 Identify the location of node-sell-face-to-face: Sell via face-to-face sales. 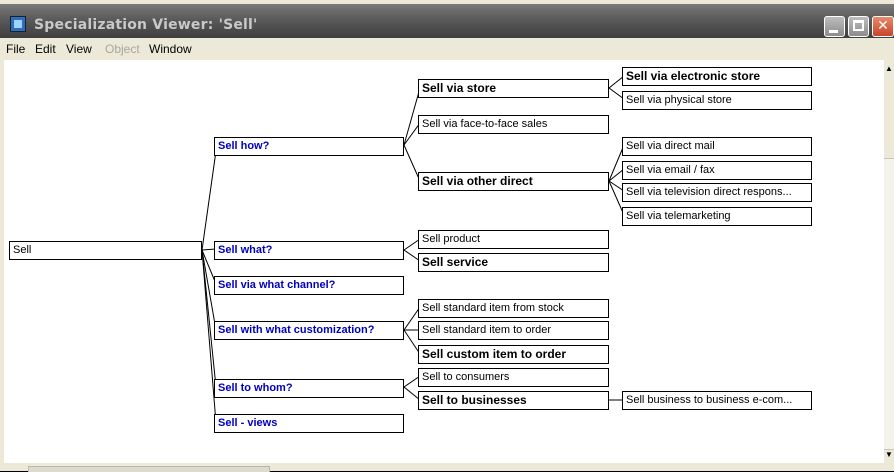
(513, 124).